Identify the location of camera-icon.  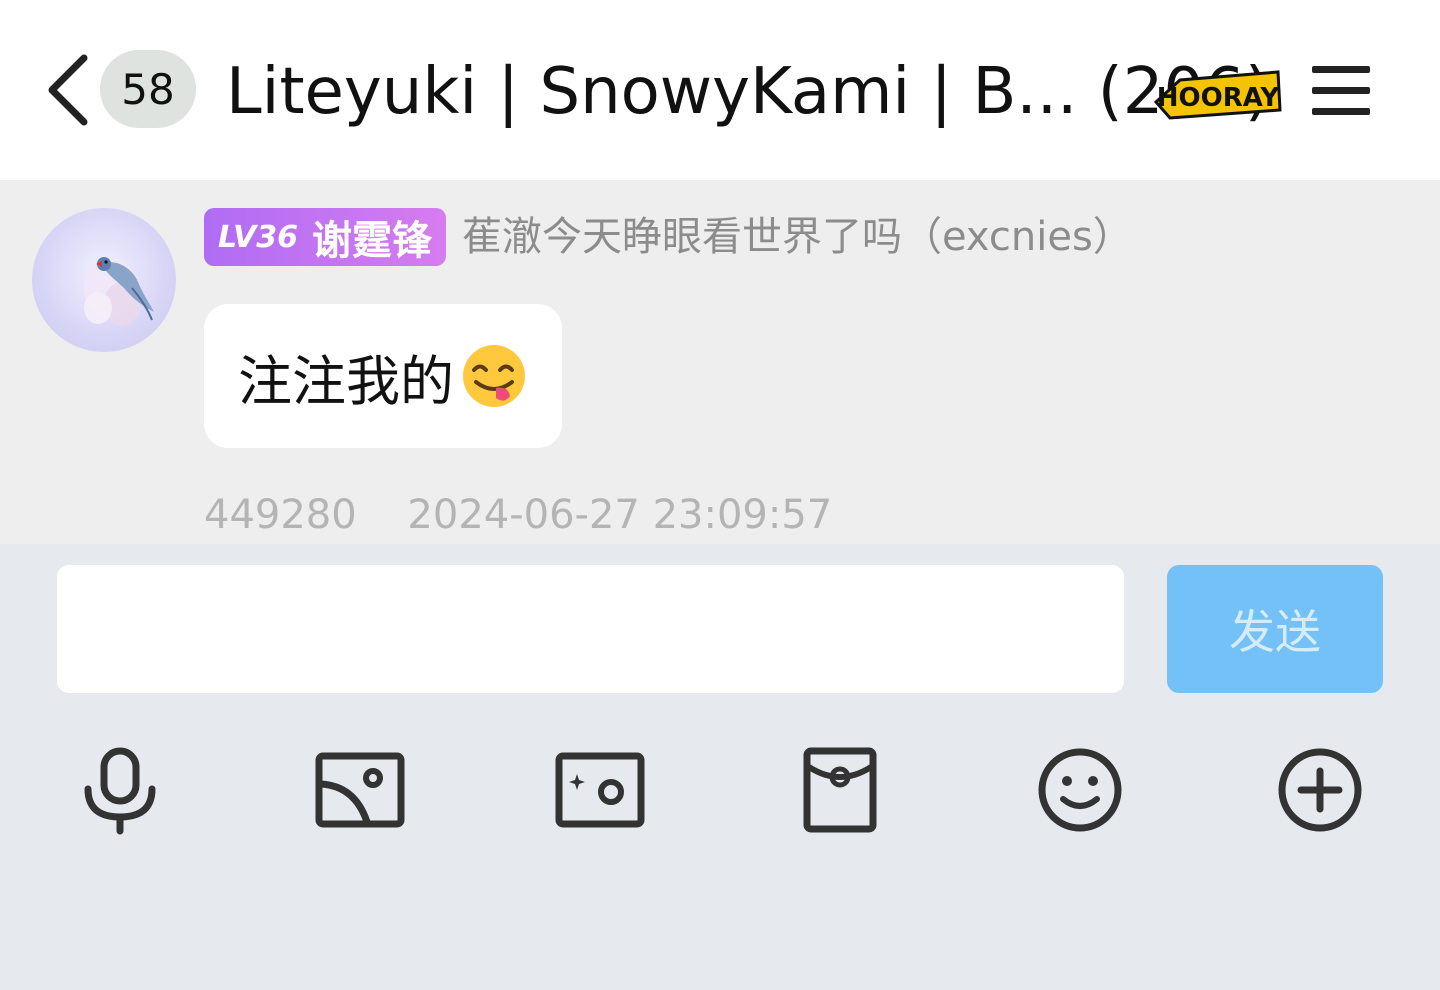
(600, 790).